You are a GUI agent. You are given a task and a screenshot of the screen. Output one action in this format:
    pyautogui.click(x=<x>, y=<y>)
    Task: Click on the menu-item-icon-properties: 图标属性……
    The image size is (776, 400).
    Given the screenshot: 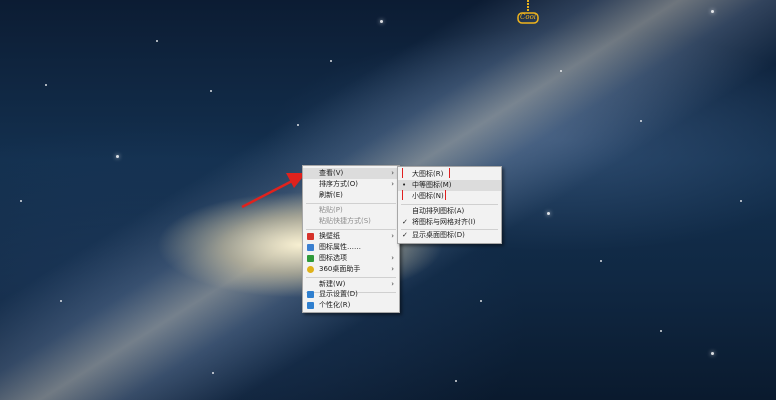 What is the action you would take?
    pyautogui.click(x=351, y=247)
    